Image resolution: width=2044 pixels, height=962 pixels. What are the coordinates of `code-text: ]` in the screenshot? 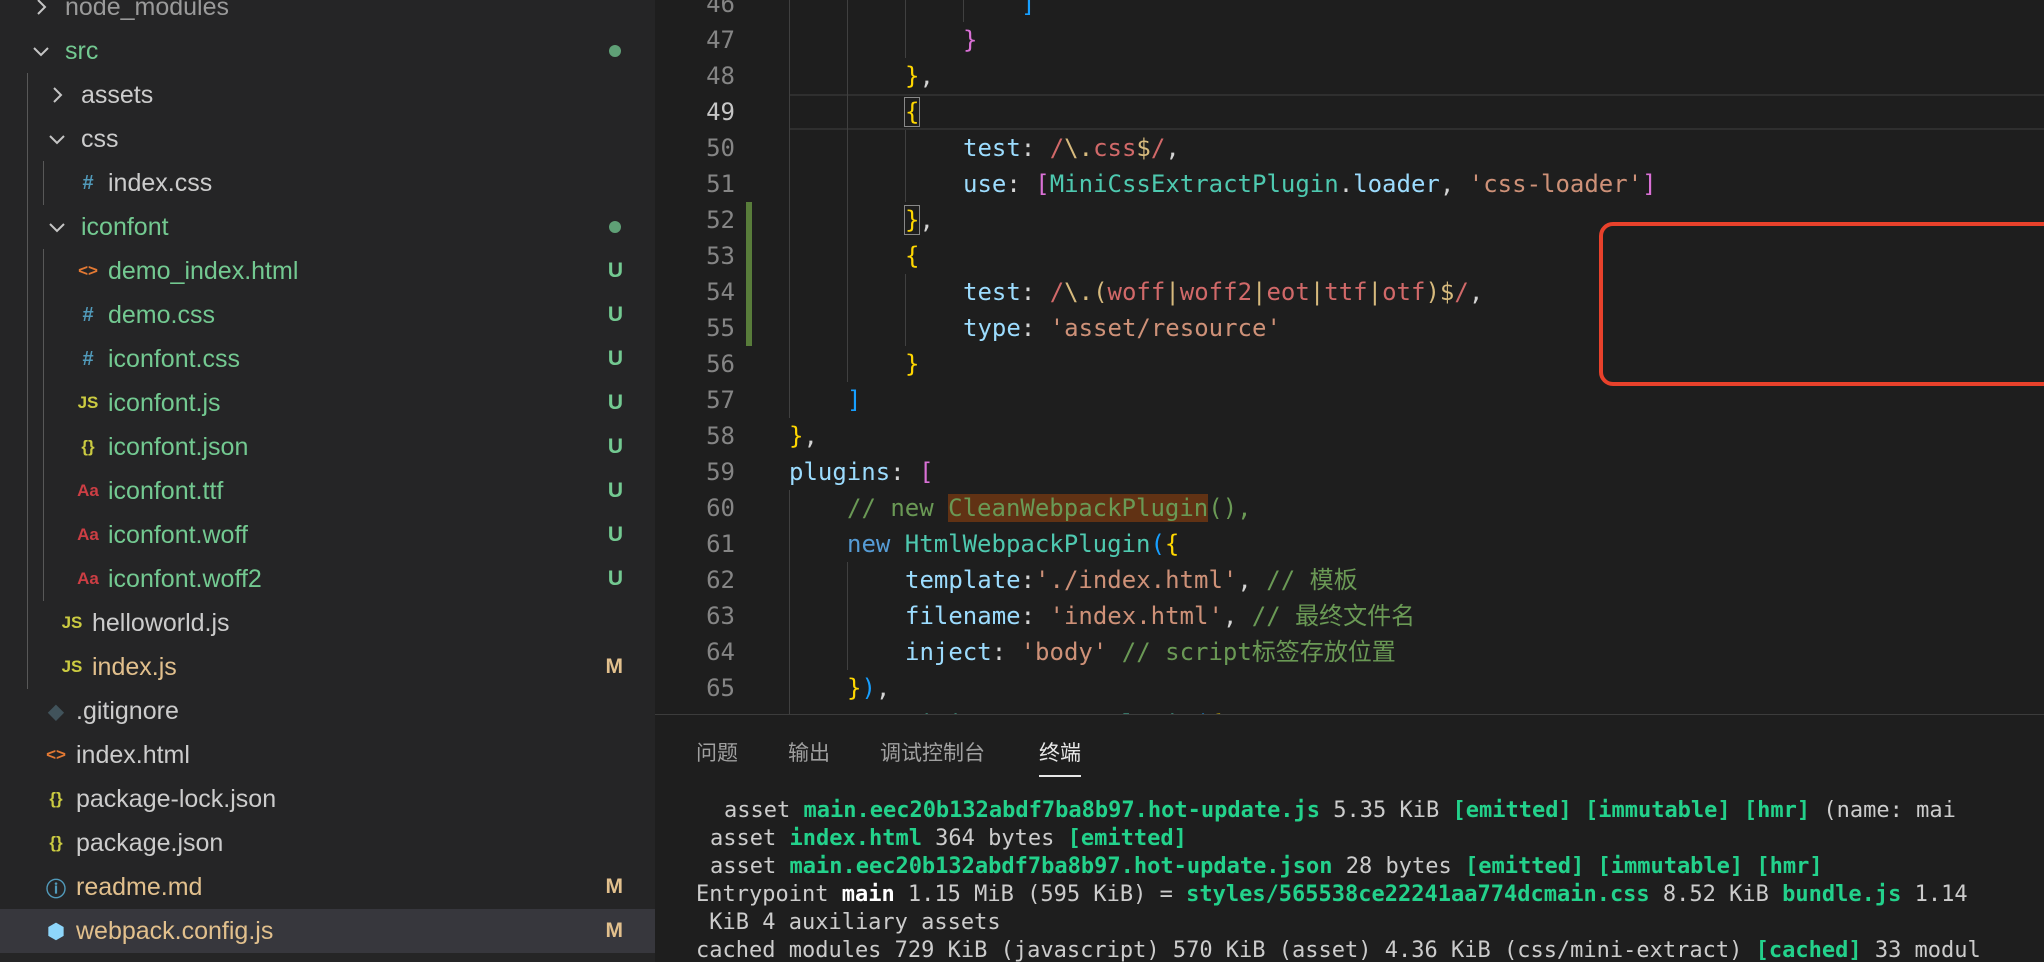 It's located at (854, 400).